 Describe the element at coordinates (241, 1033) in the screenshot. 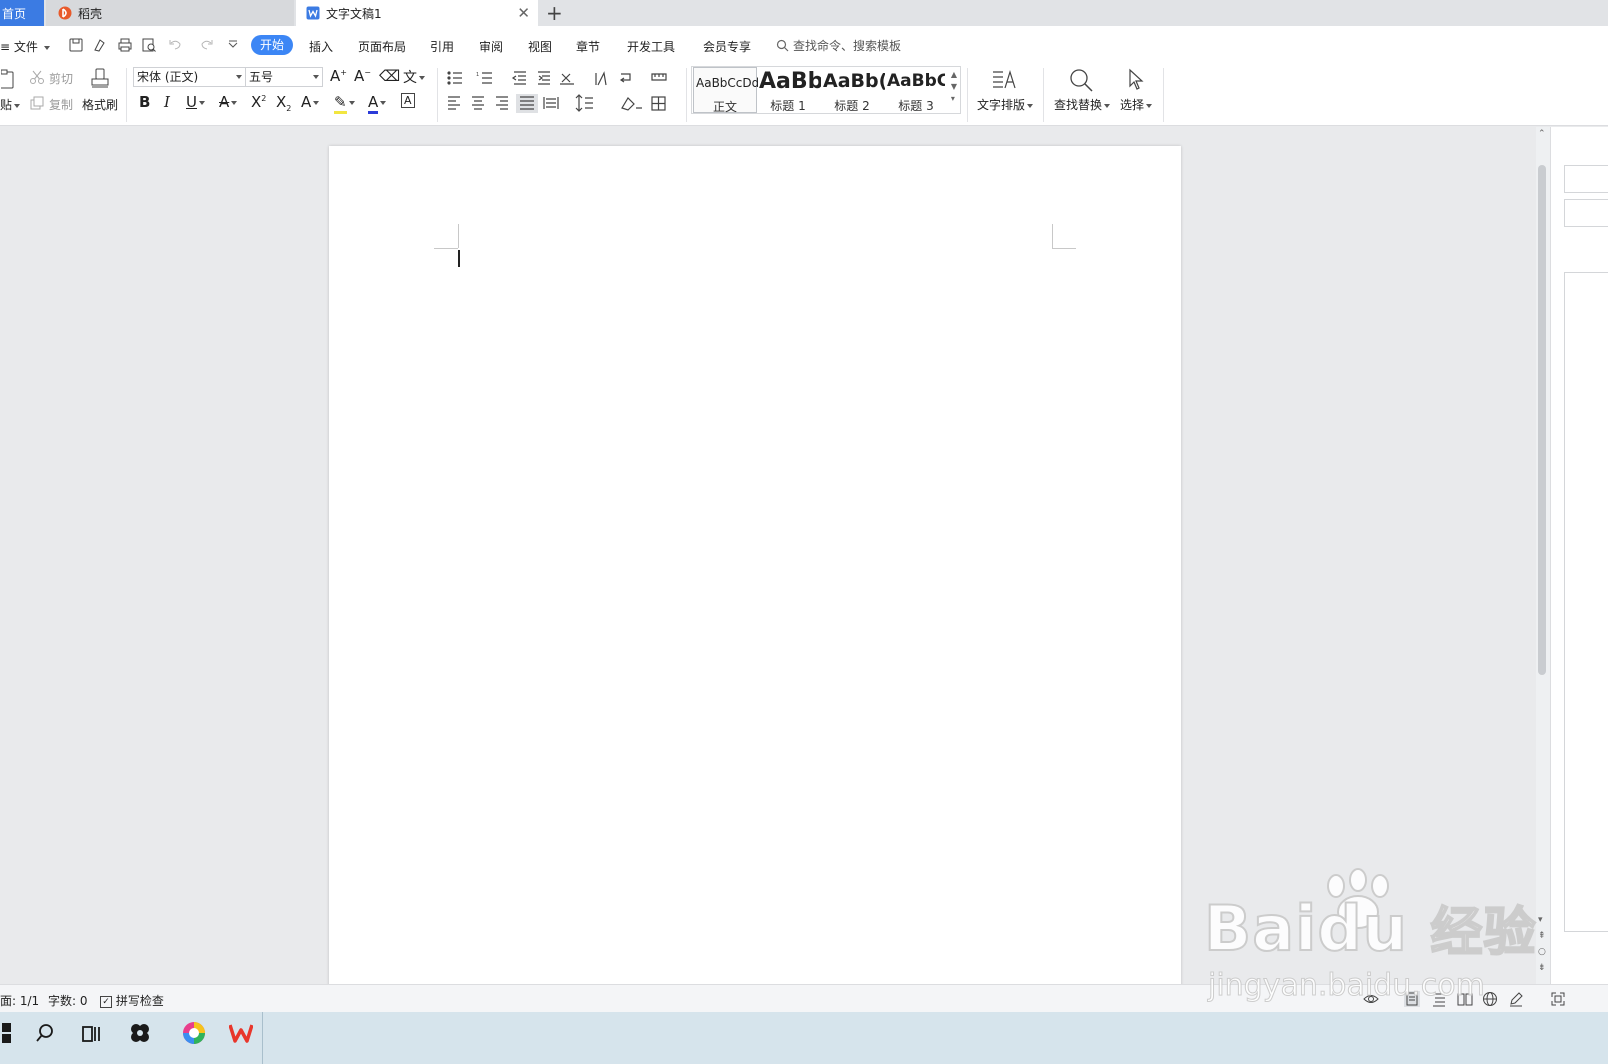

I see `wps-icon` at that location.